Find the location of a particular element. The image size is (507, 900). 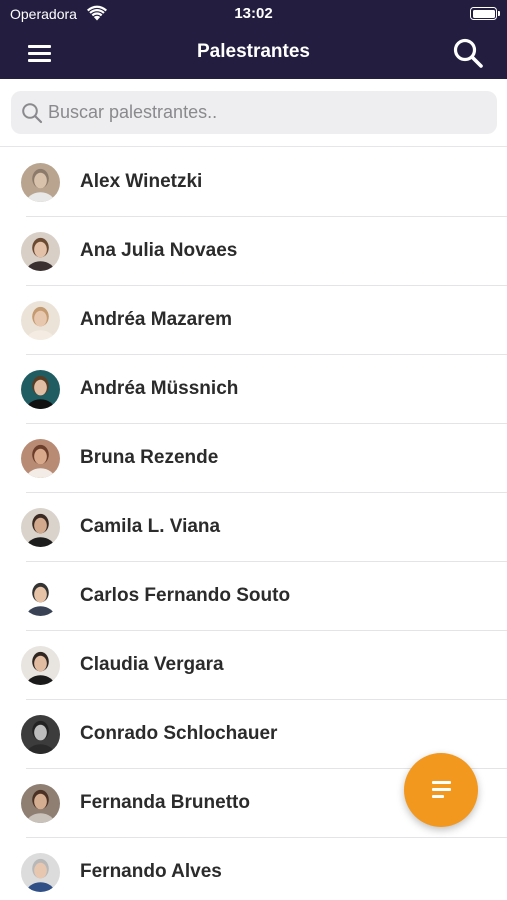

top-bar: Operadora 13:02 Palestrantes is located at coordinates (253, 39).